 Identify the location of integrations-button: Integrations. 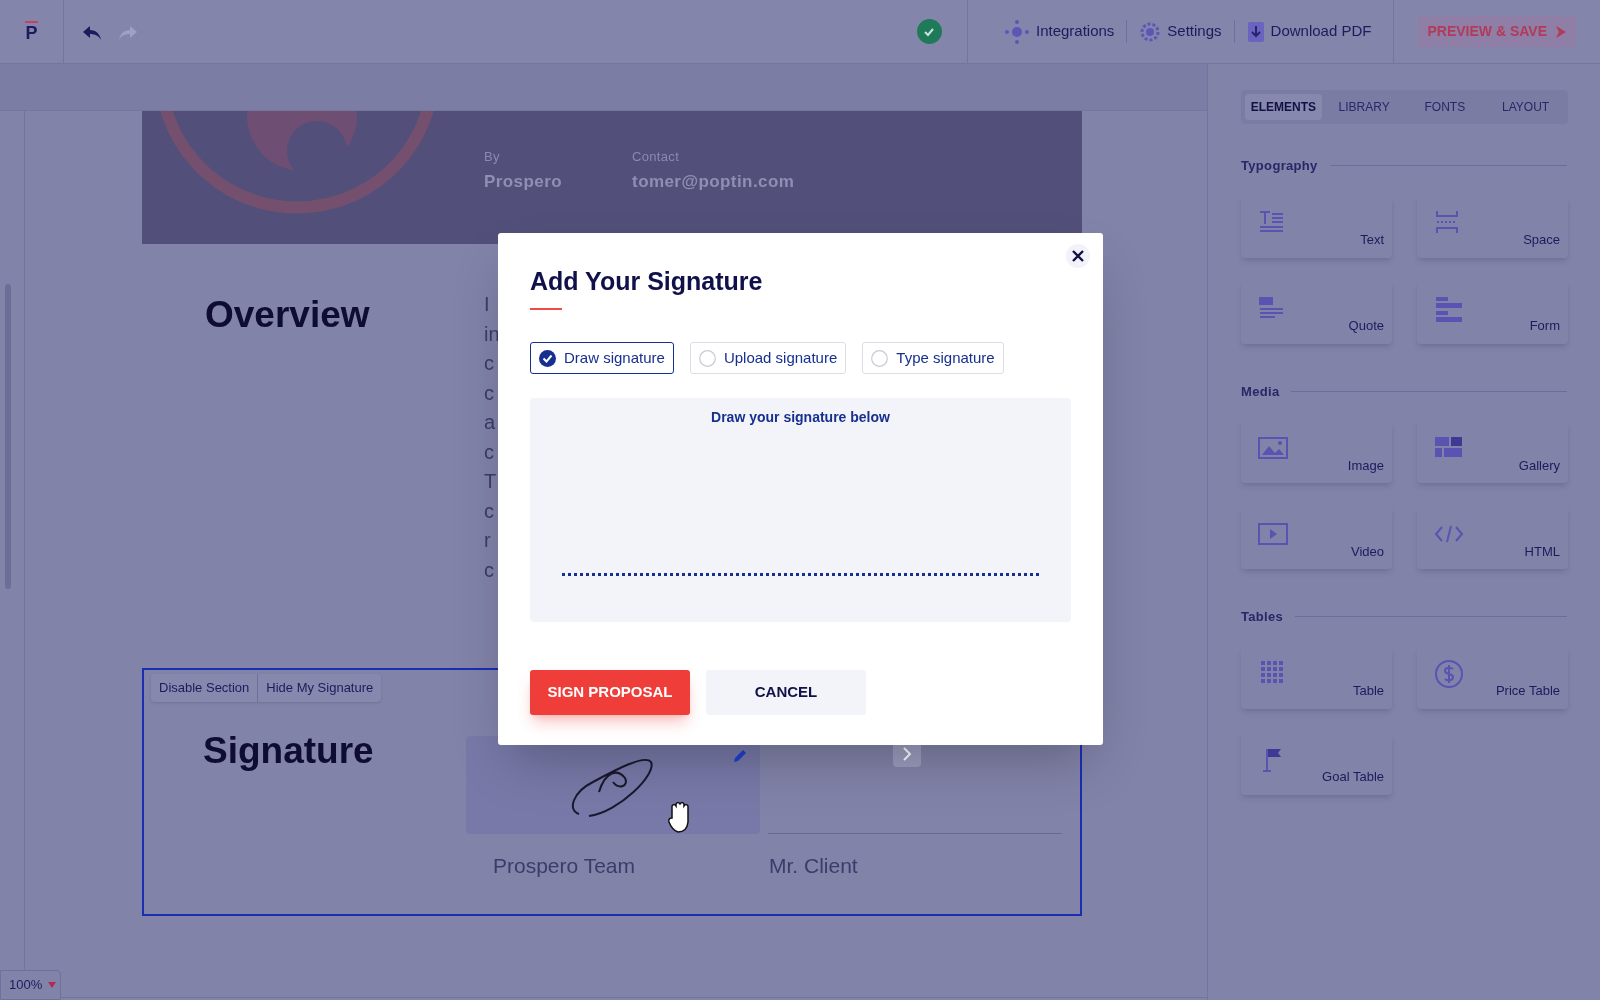
(1059, 31).